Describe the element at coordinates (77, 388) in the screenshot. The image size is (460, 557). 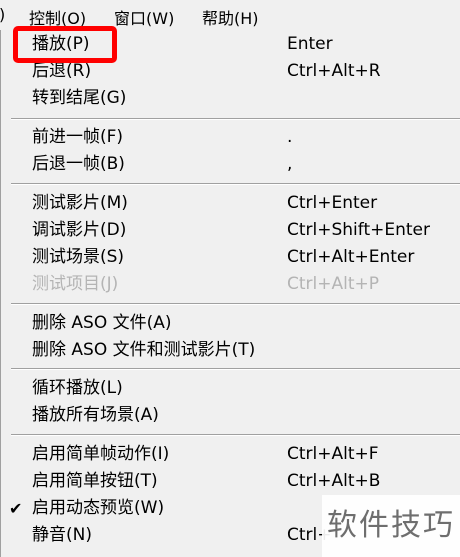
I see `menu-item-label: 循环播放(L)` at that location.